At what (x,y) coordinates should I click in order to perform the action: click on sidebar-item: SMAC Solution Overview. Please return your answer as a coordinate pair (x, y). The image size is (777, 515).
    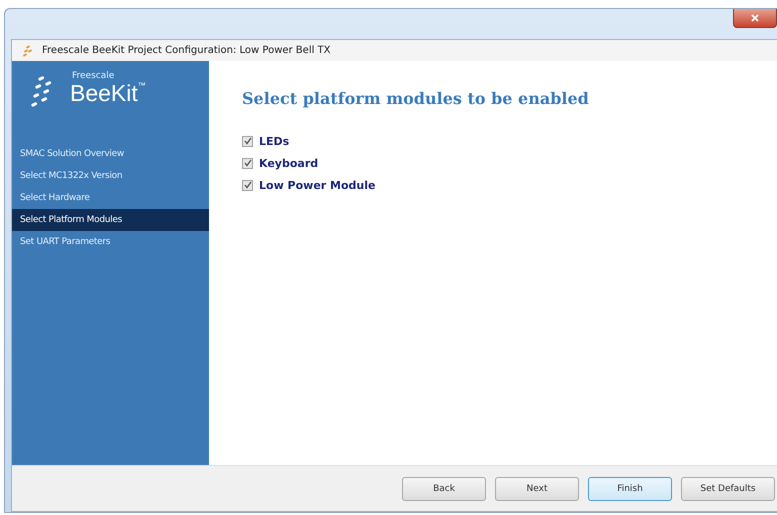
    Looking at the image, I should click on (110, 154).